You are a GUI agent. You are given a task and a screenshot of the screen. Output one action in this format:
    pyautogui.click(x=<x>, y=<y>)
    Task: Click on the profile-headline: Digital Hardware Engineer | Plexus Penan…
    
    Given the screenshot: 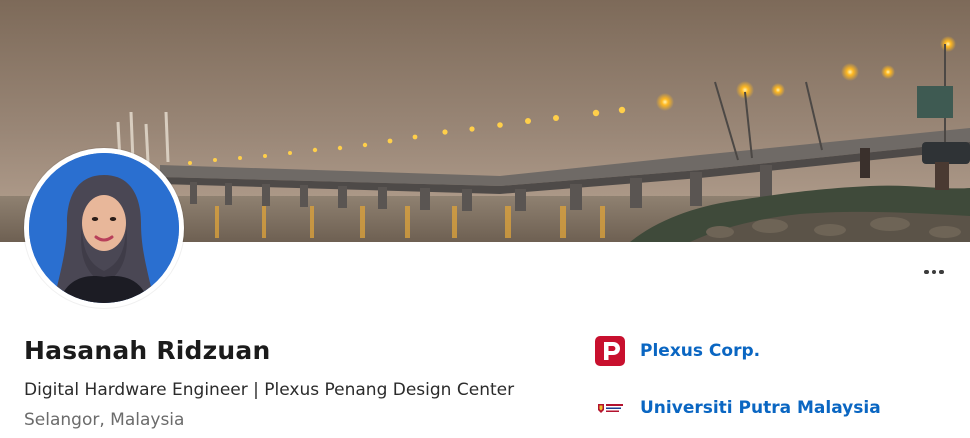 What is the action you would take?
    pyautogui.click(x=269, y=390)
    